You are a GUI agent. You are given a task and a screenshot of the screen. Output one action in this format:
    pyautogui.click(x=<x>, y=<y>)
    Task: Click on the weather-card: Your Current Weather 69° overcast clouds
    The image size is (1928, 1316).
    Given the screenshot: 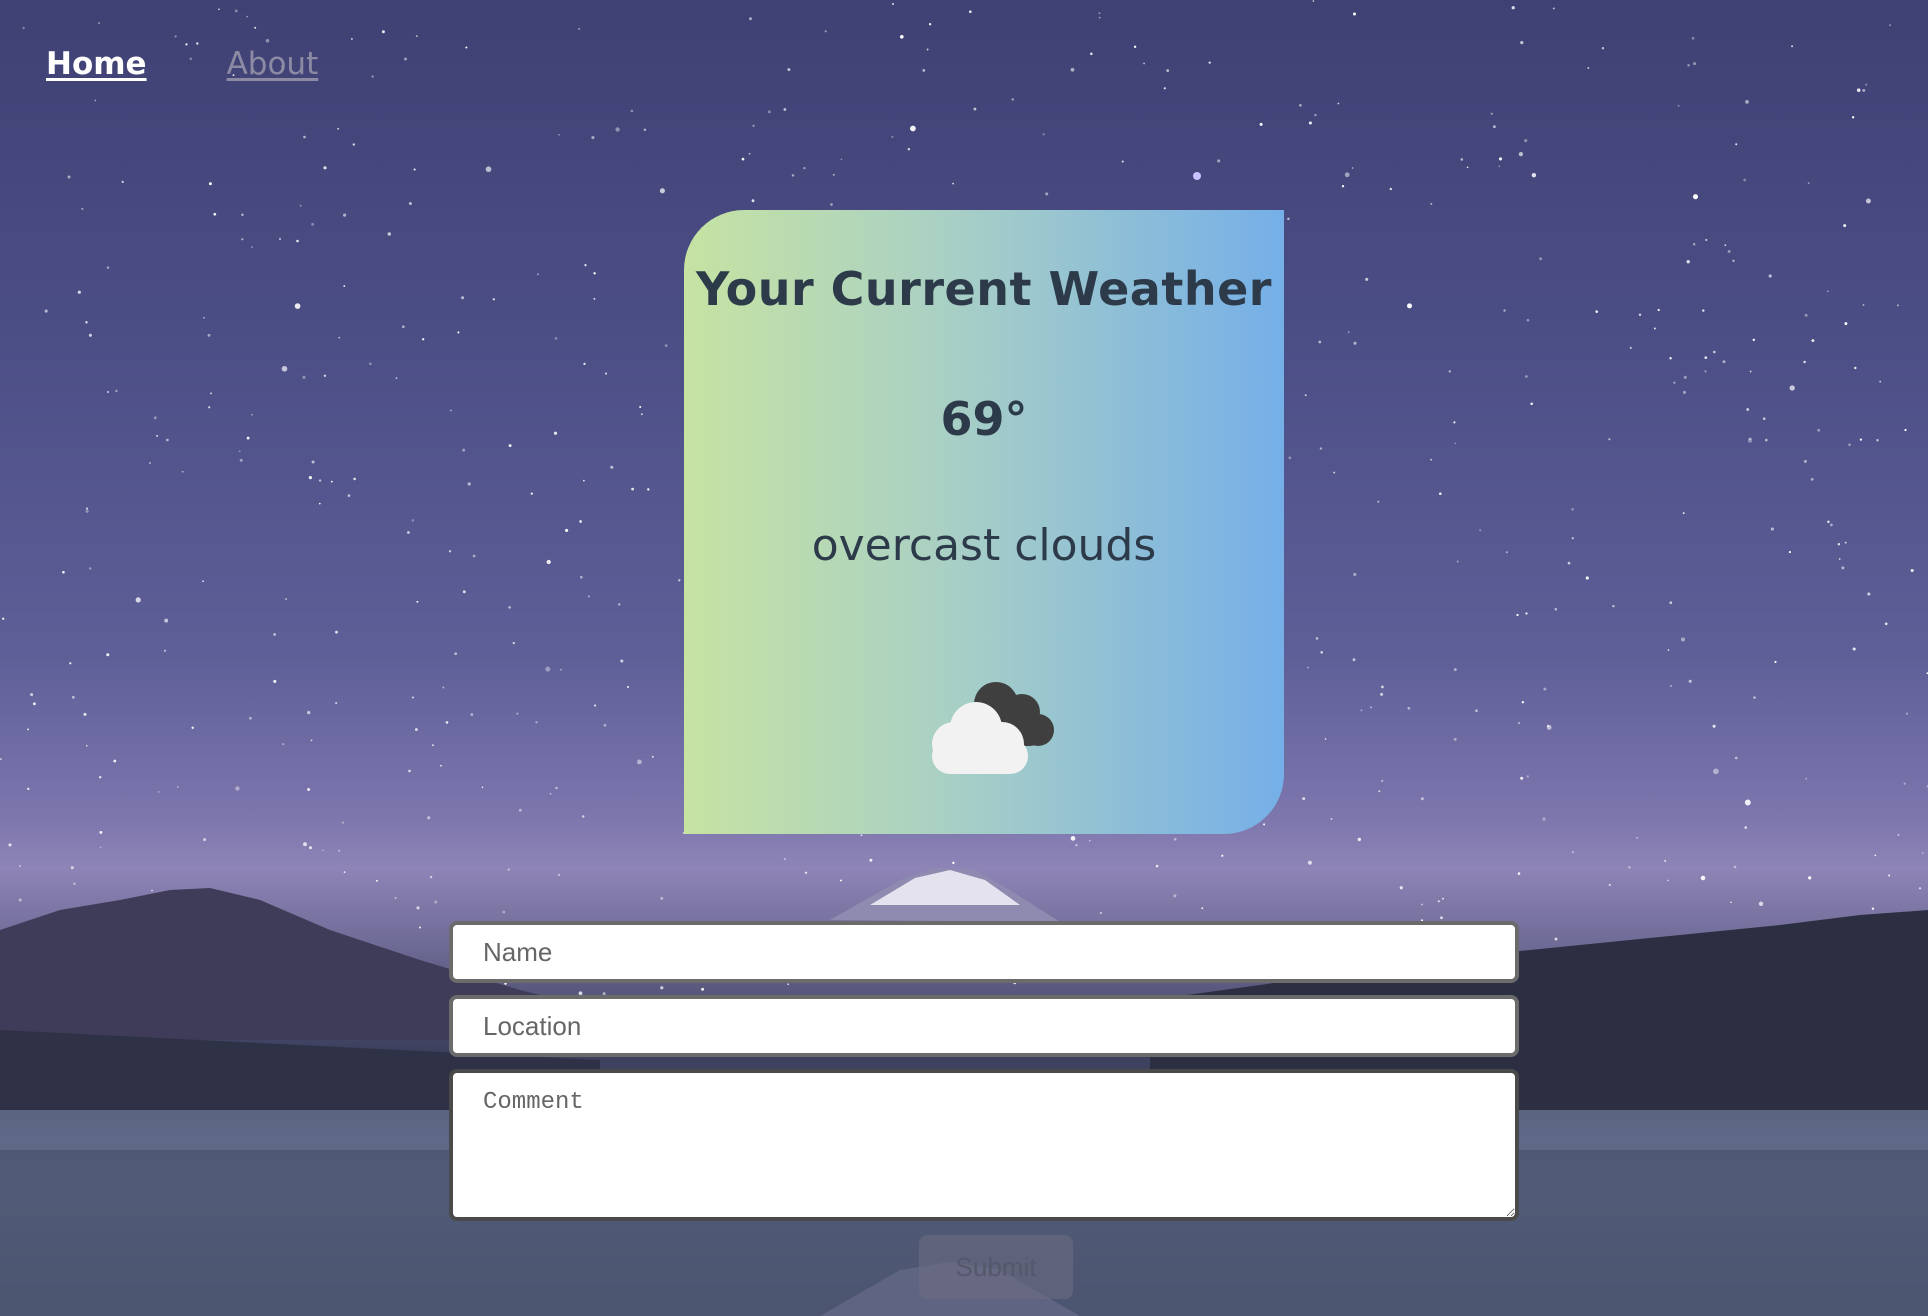 What is the action you would take?
    pyautogui.click(x=984, y=522)
    